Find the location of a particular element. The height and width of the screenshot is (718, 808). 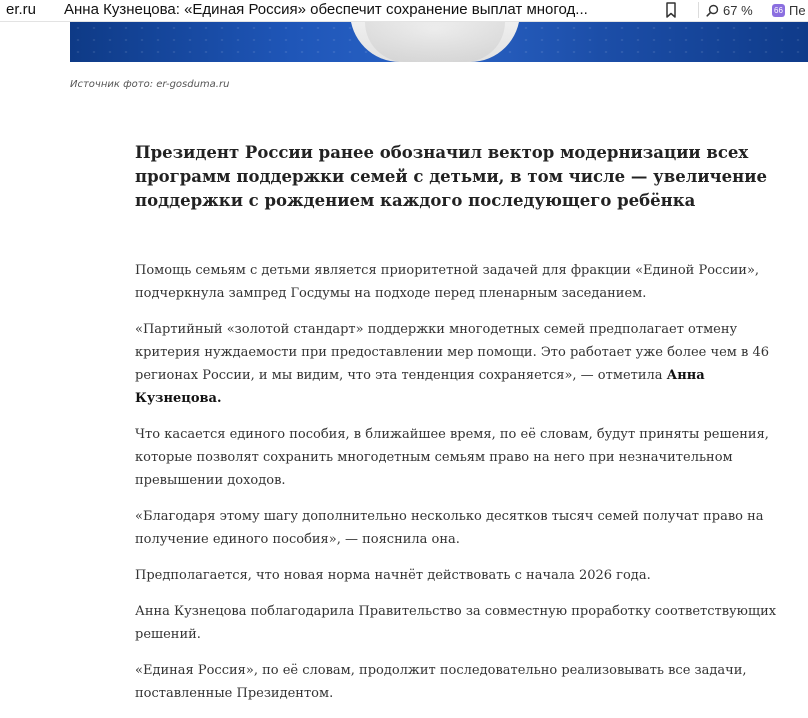

photo-shading is located at coordinates (435, 42).